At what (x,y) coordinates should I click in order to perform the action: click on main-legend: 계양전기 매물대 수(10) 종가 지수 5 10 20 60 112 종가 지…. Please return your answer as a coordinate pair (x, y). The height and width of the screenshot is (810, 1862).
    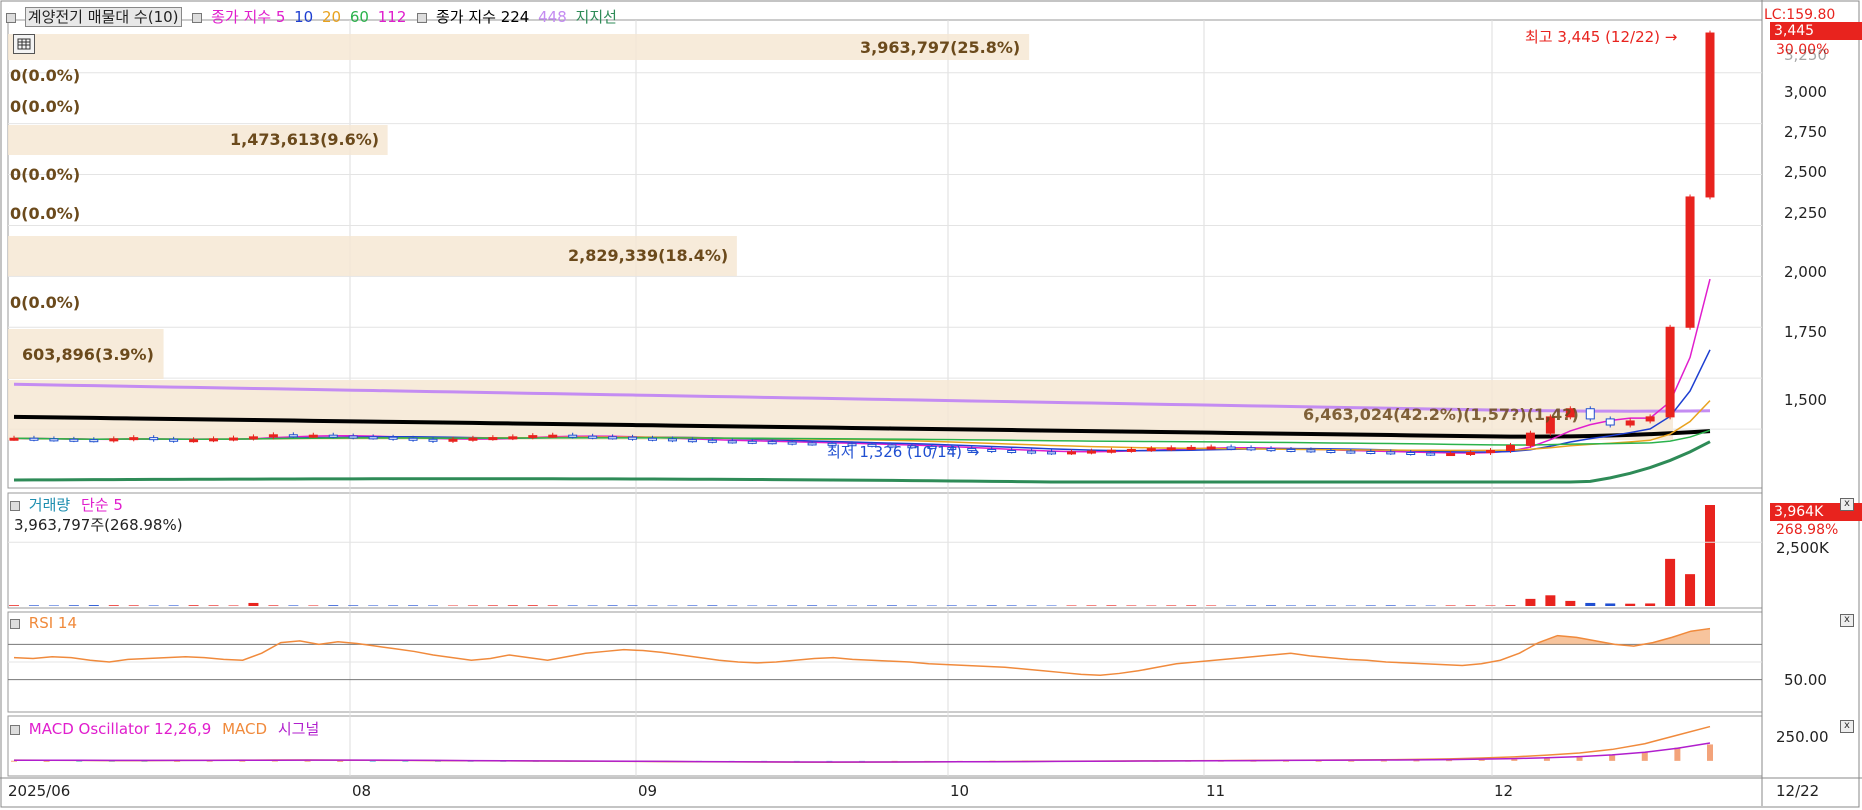
    Looking at the image, I should click on (311, 17).